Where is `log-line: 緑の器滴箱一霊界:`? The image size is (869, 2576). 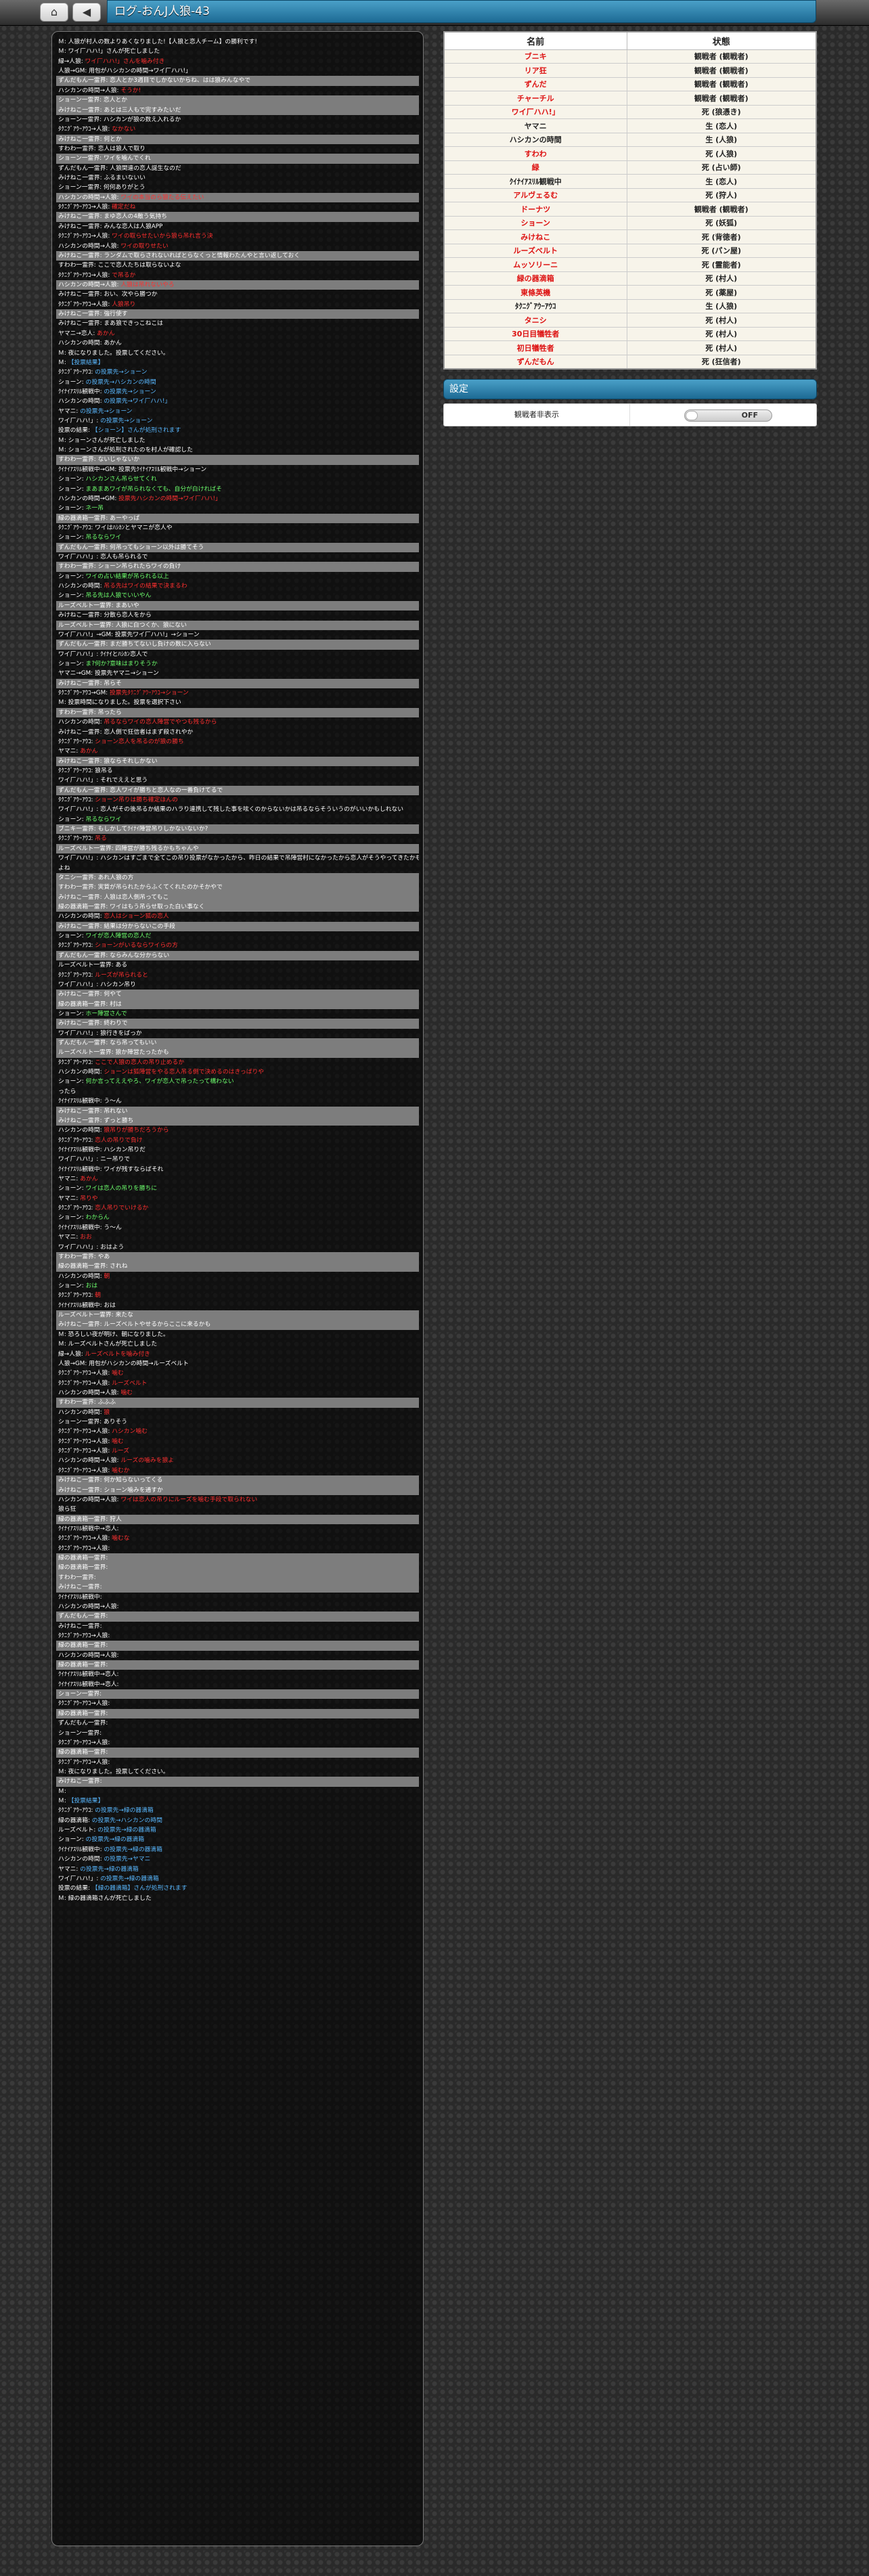 log-line: 緑の器滴箱一霊界: is located at coordinates (238, 1713).